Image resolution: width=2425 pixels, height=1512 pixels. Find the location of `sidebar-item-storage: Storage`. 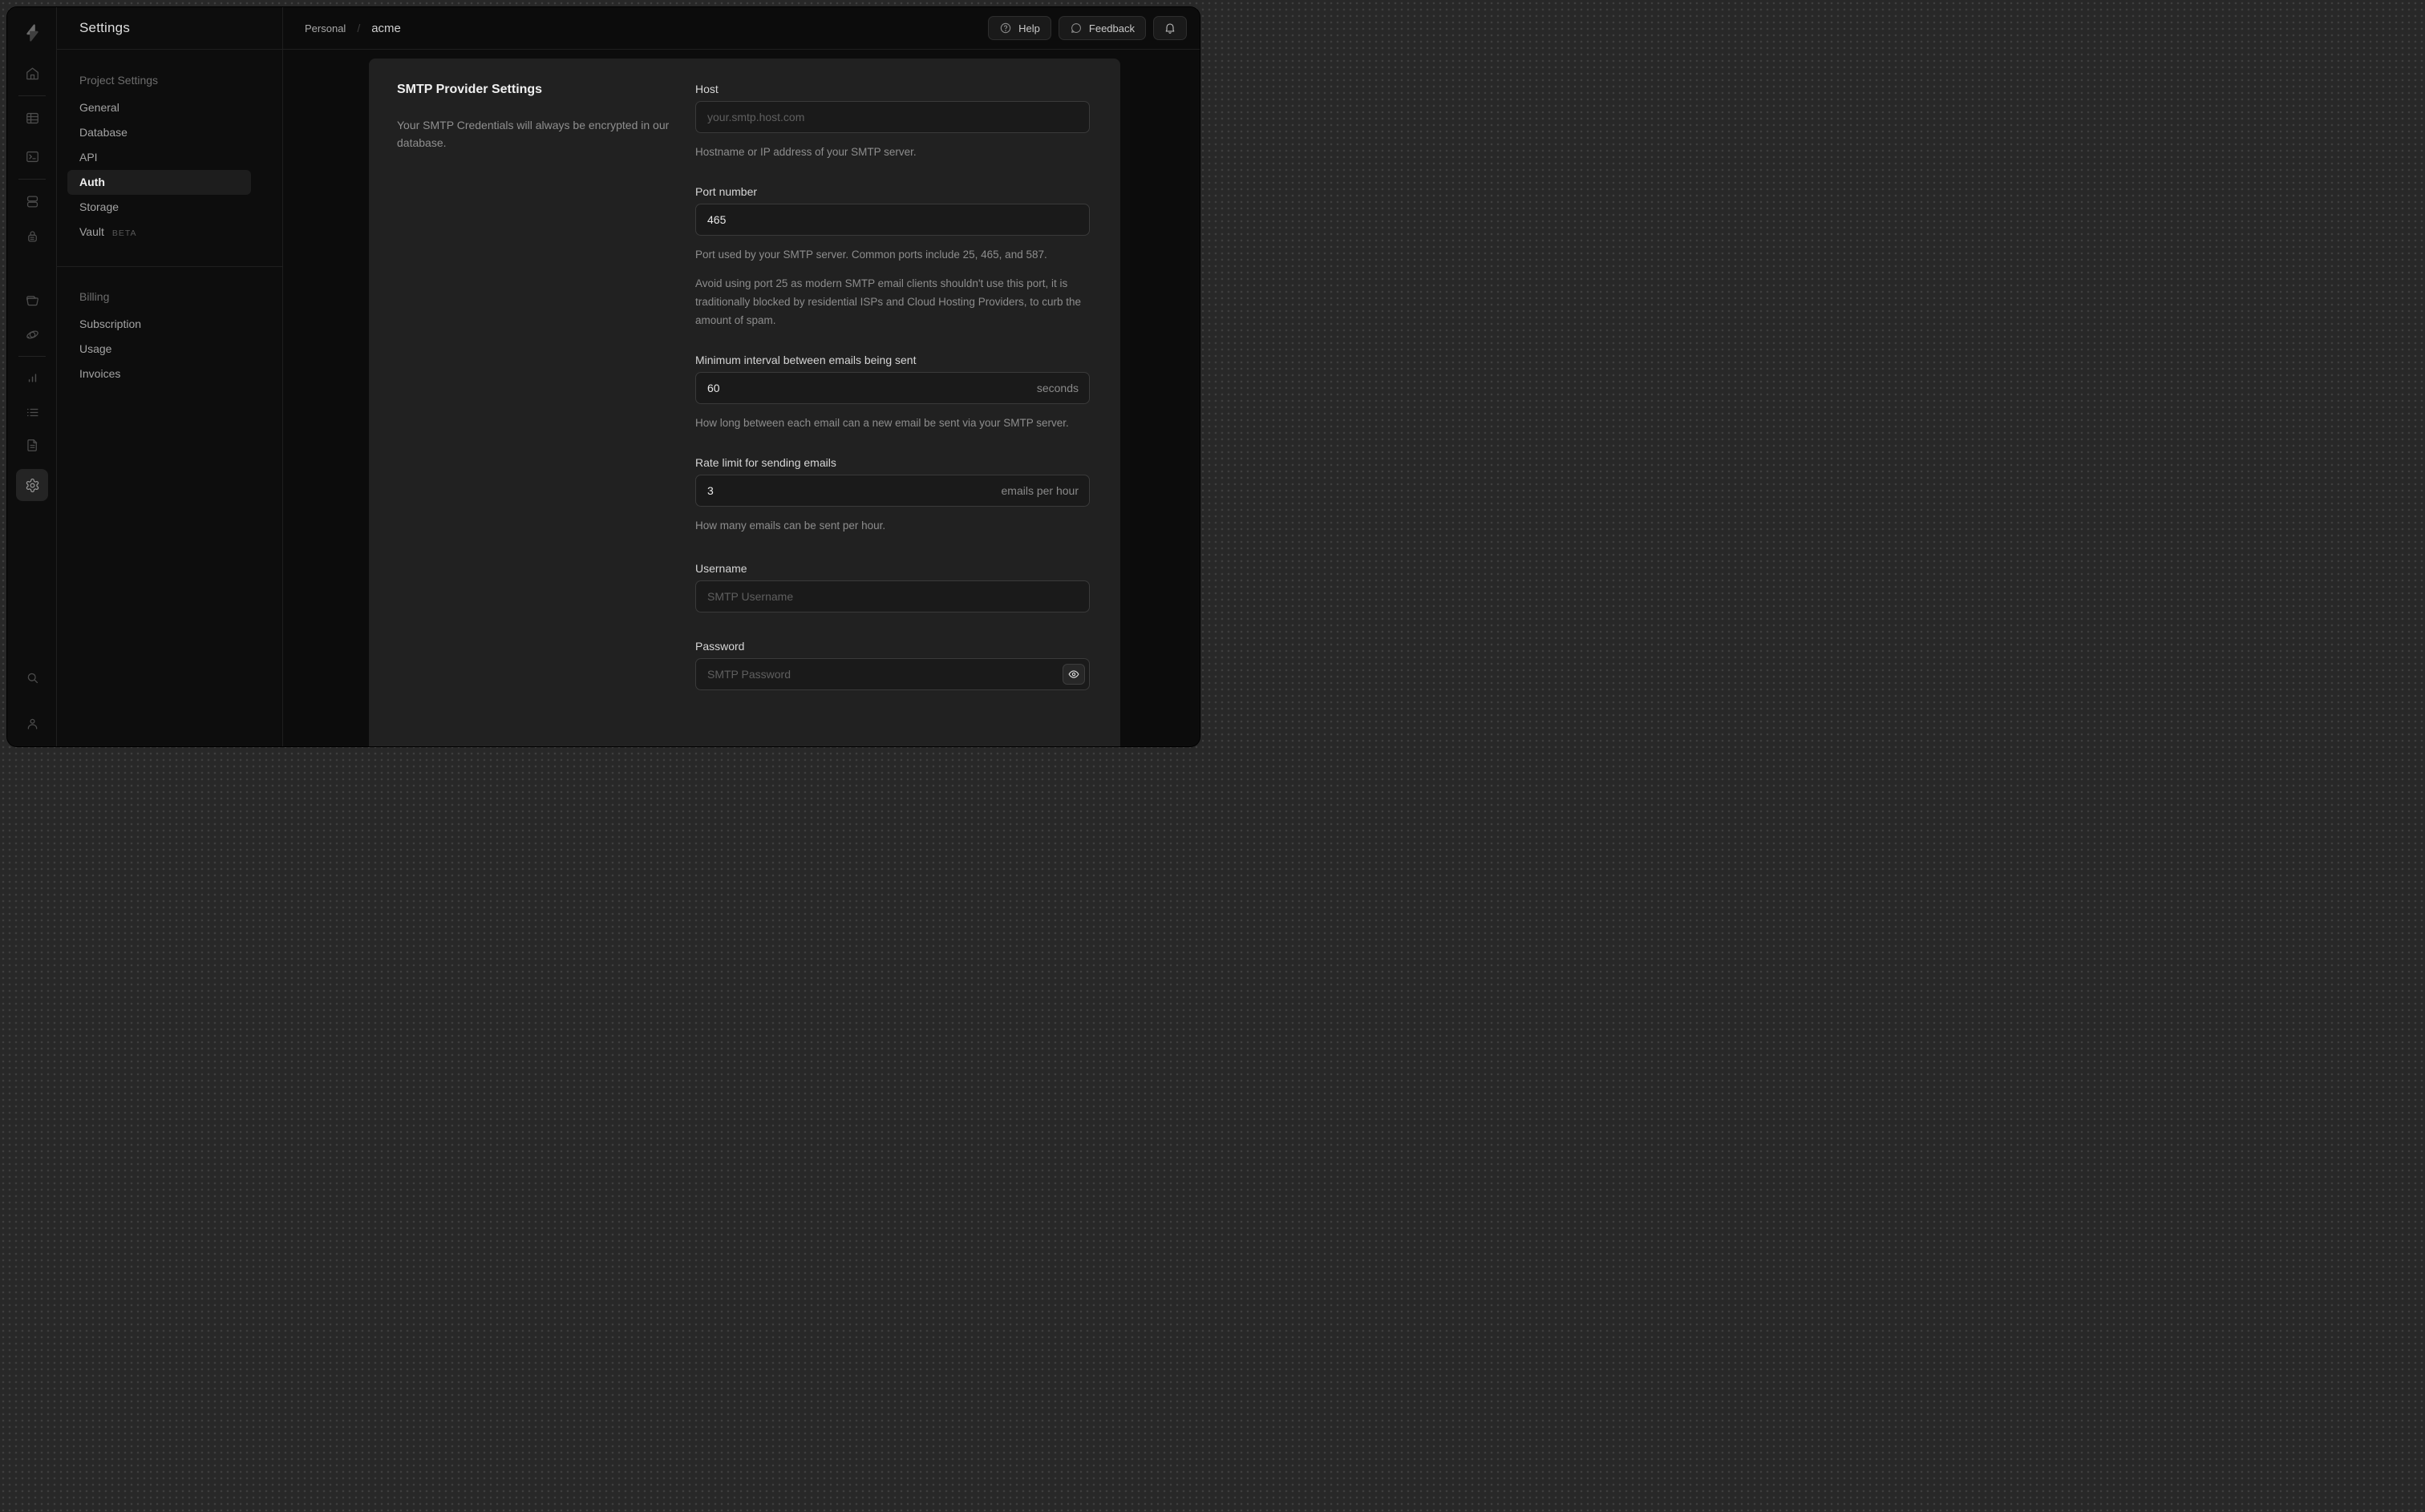

sidebar-item-storage: Storage is located at coordinates (169, 208).